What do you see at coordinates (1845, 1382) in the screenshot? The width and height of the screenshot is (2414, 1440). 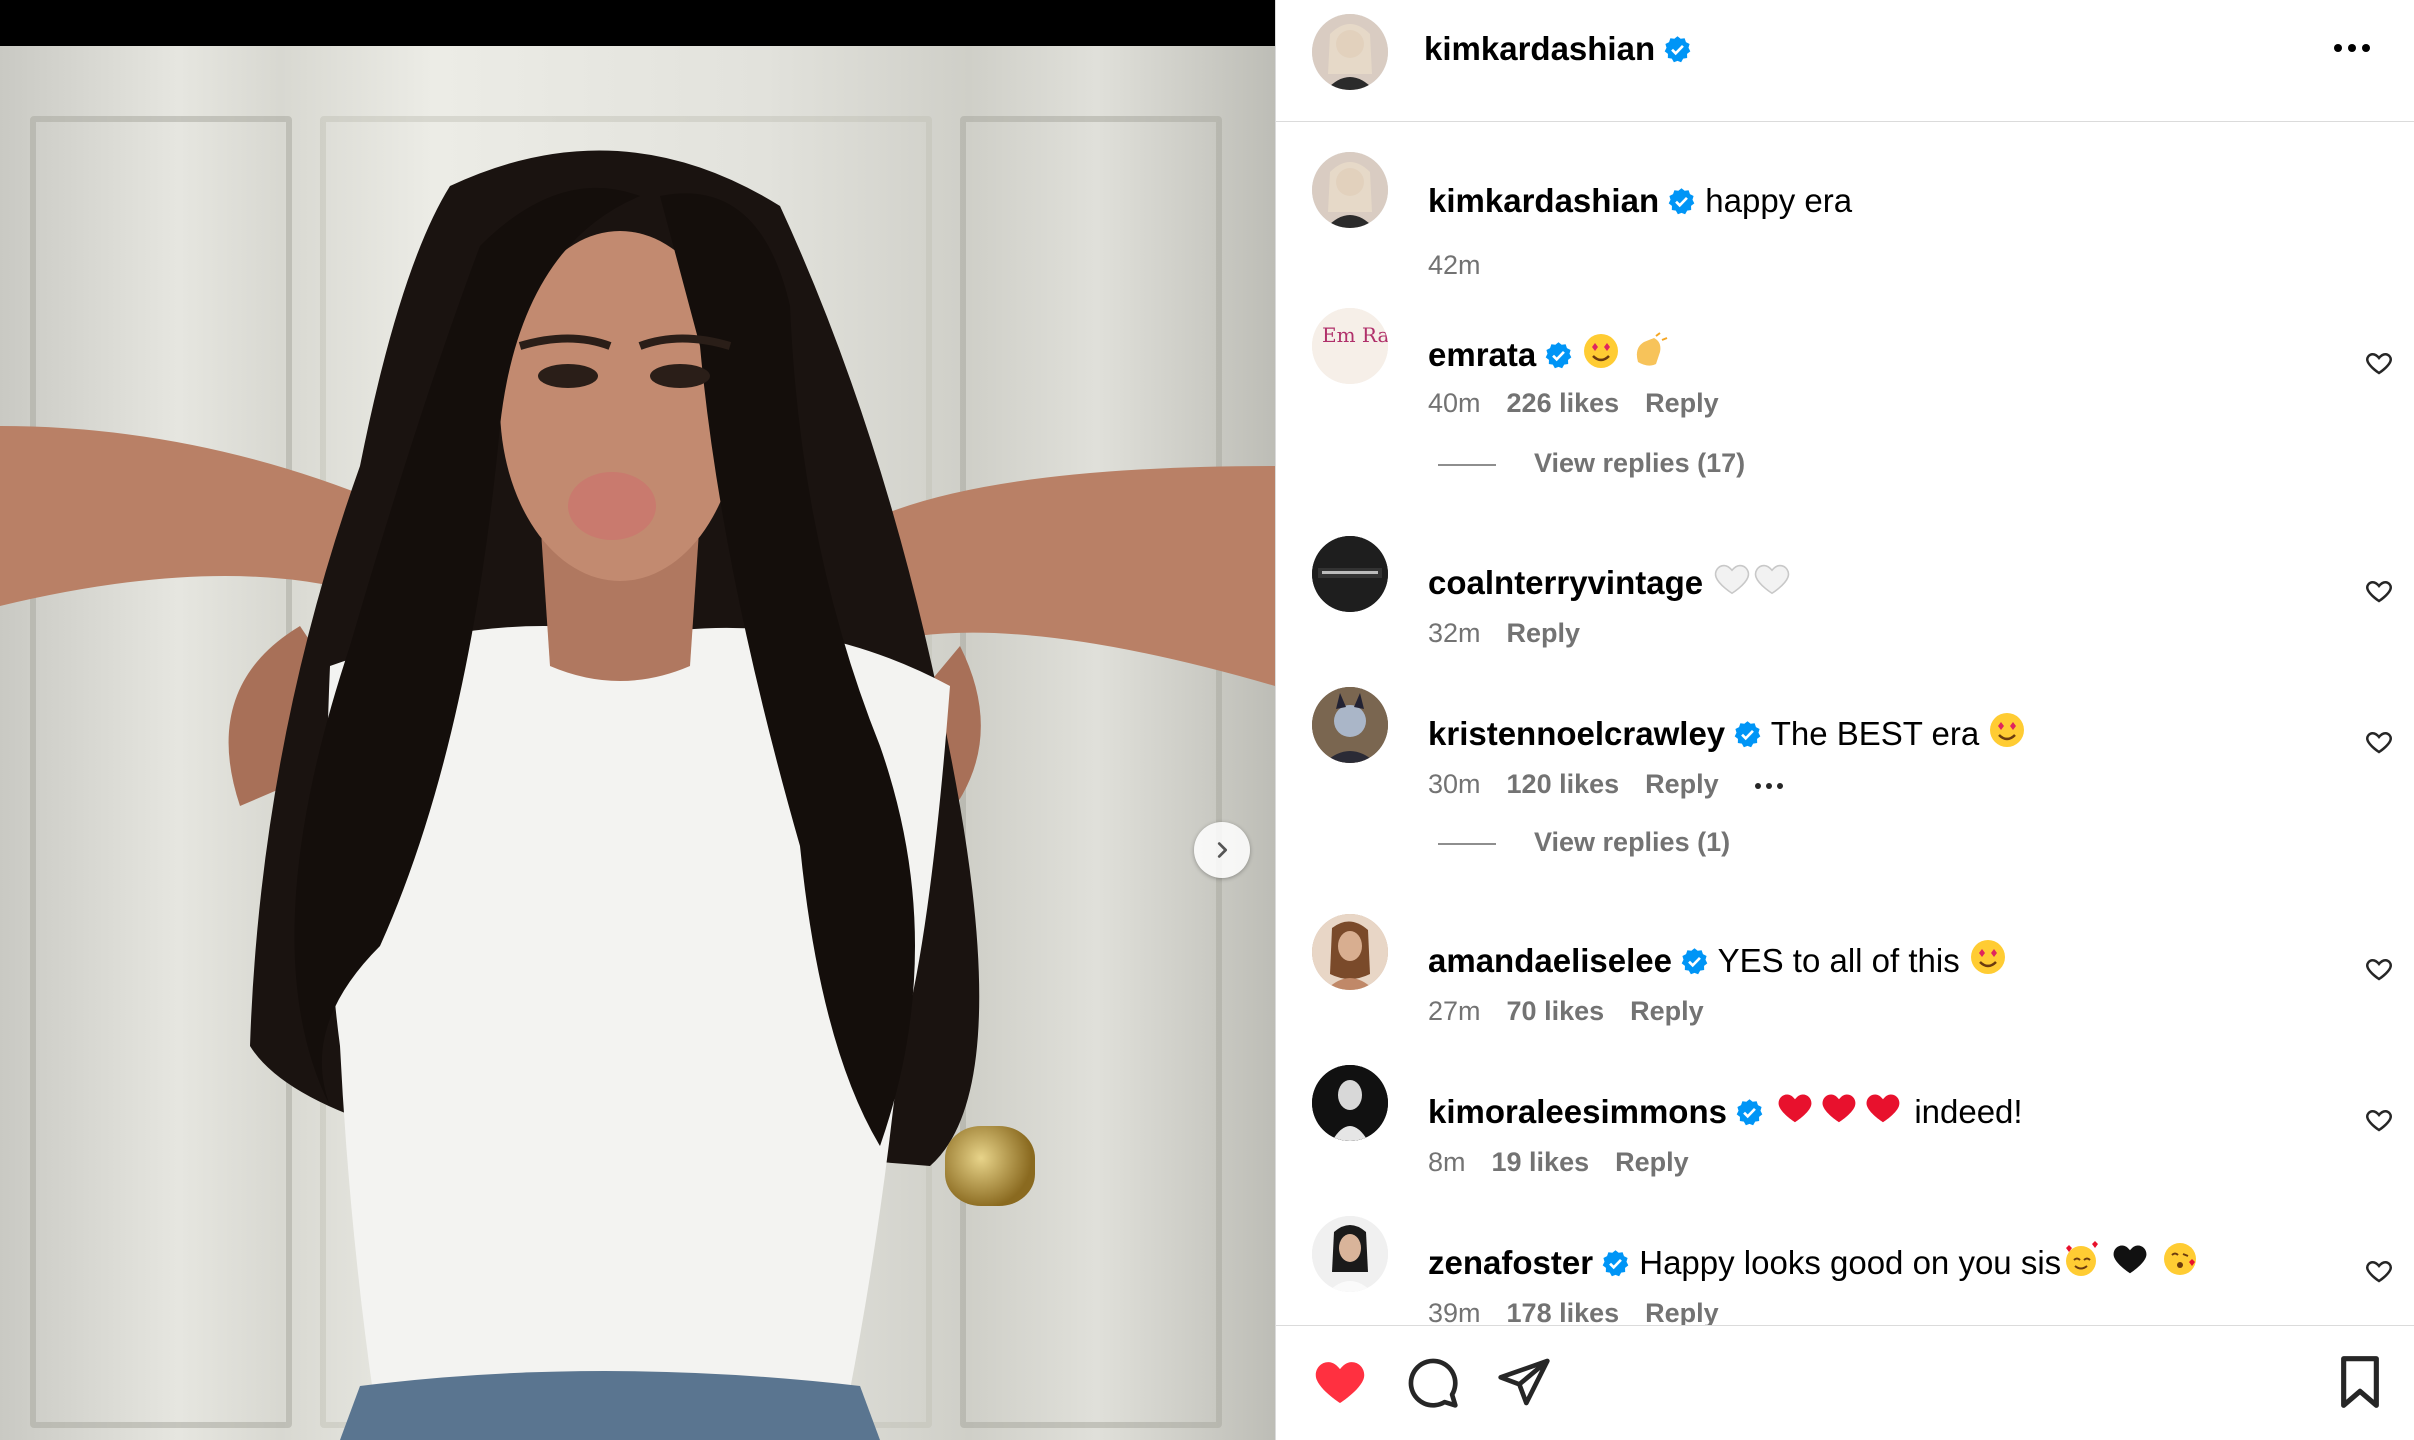 I see `post-actions` at bounding box center [1845, 1382].